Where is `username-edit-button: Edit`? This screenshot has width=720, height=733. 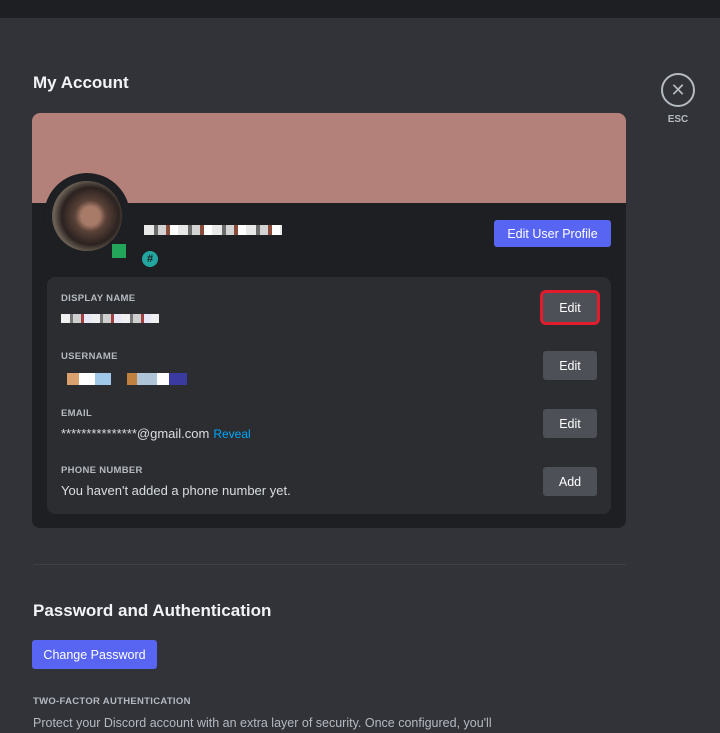
username-edit-button: Edit is located at coordinates (570, 365).